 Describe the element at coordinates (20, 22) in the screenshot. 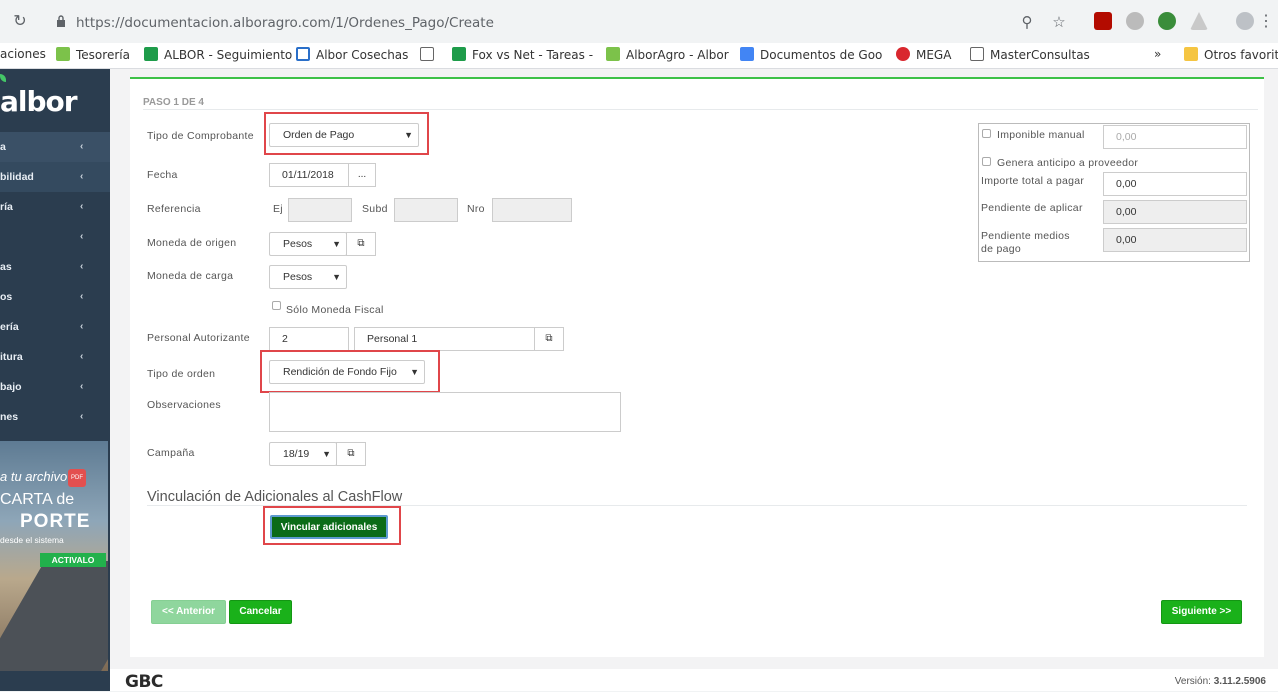

I see `reload-icon: ↻` at that location.